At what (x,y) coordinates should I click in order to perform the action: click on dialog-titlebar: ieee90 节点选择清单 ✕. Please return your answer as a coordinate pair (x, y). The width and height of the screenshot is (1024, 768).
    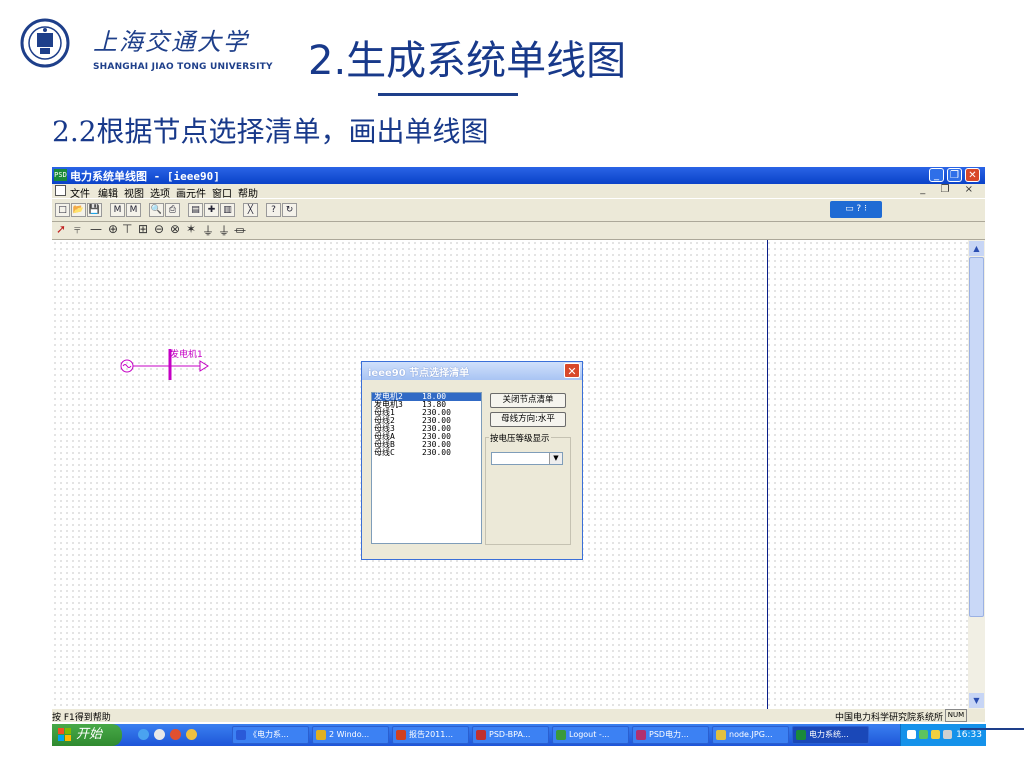
    Looking at the image, I should click on (472, 371).